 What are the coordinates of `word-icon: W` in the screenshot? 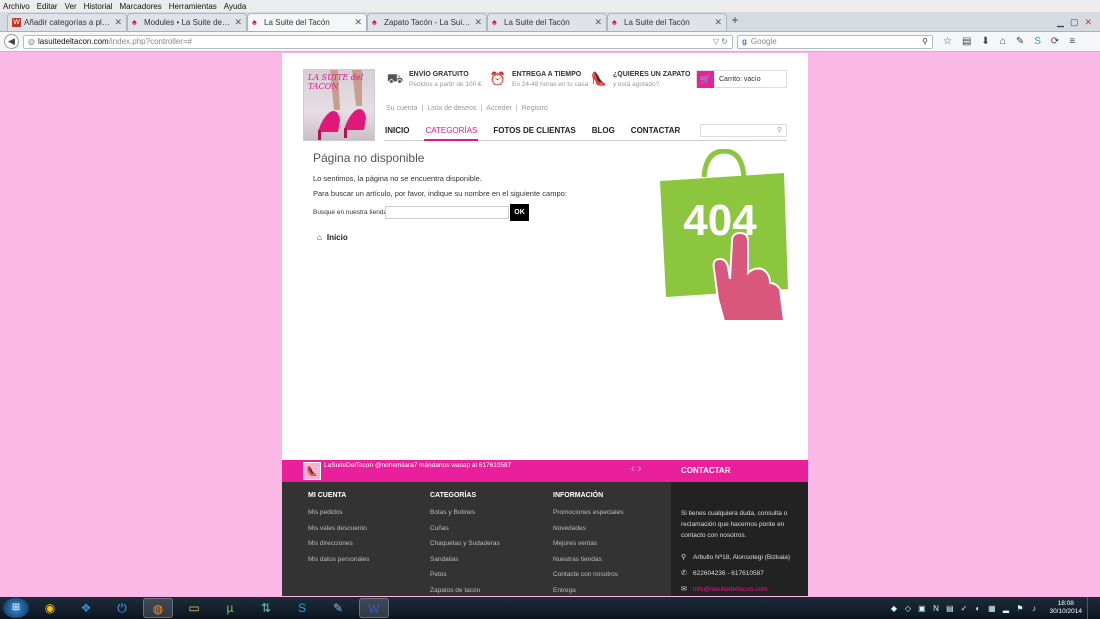 It's located at (374, 608).